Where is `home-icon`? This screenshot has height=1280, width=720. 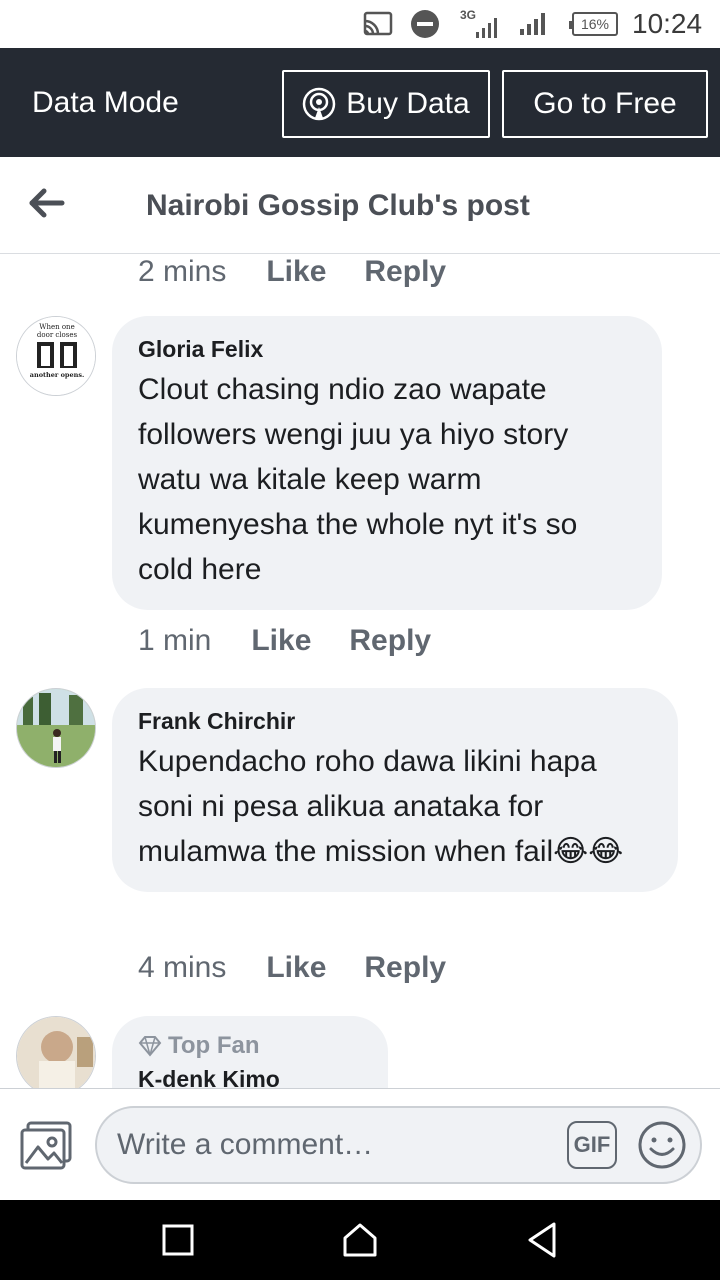
home-icon is located at coordinates (360, 1240).